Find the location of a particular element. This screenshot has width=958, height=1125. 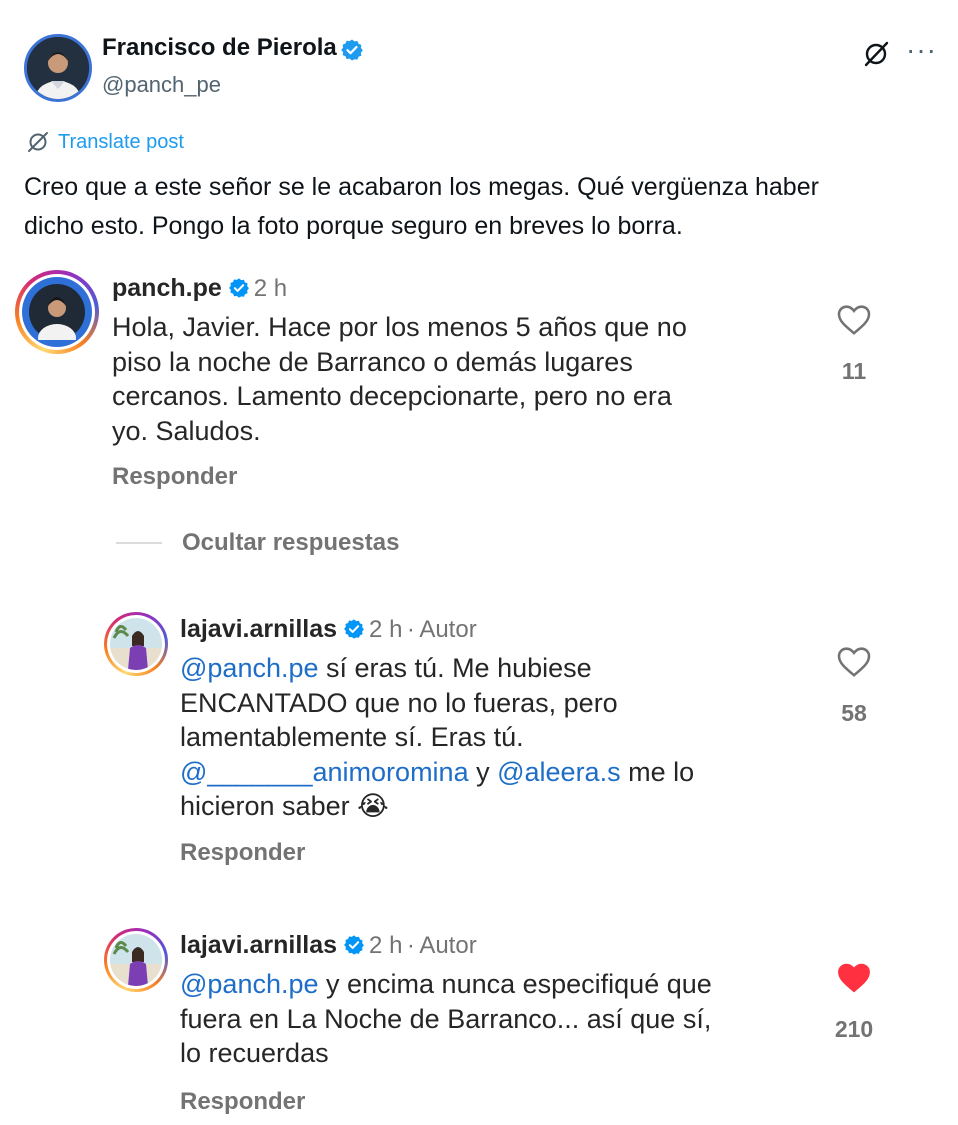

comment-header: panch.pe 2 h is located at coordinates (199, 288).